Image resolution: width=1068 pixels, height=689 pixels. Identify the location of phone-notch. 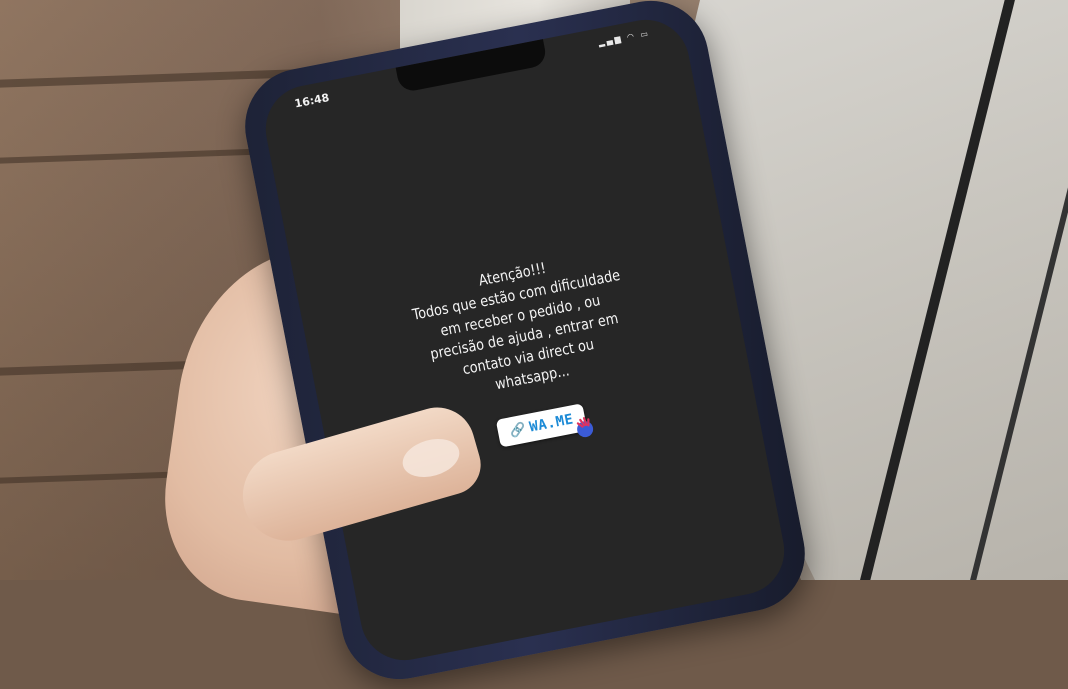
(471, 66).